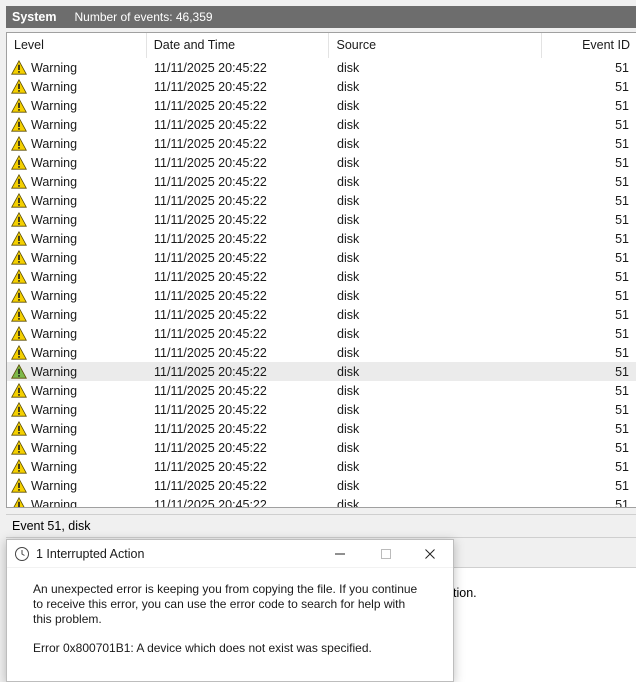 This screenshot has height=682, width=636. I want to click on close-button, so click(430, 554).